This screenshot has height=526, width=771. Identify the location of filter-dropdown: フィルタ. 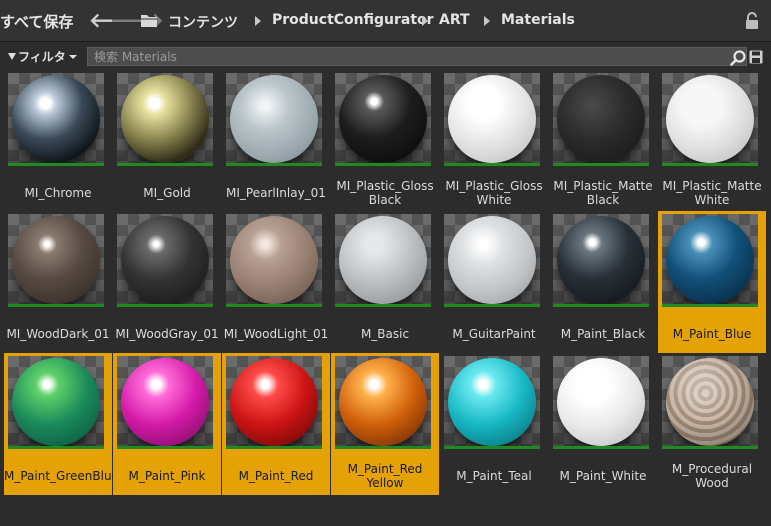
(42, 56).